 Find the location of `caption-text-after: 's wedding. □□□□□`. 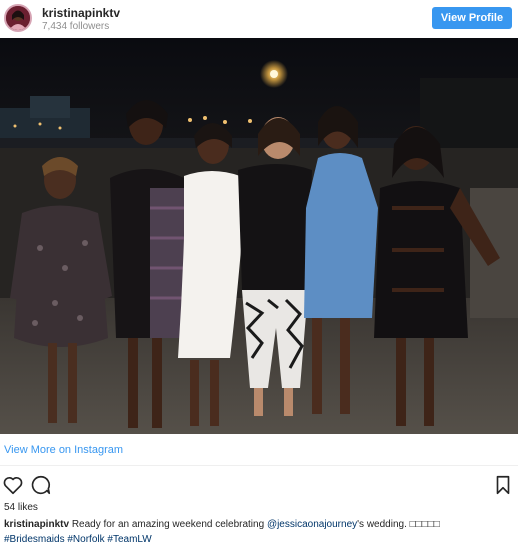

caption-text-after: 's wedding. □□□□□ is located at coordinates (398, 524).